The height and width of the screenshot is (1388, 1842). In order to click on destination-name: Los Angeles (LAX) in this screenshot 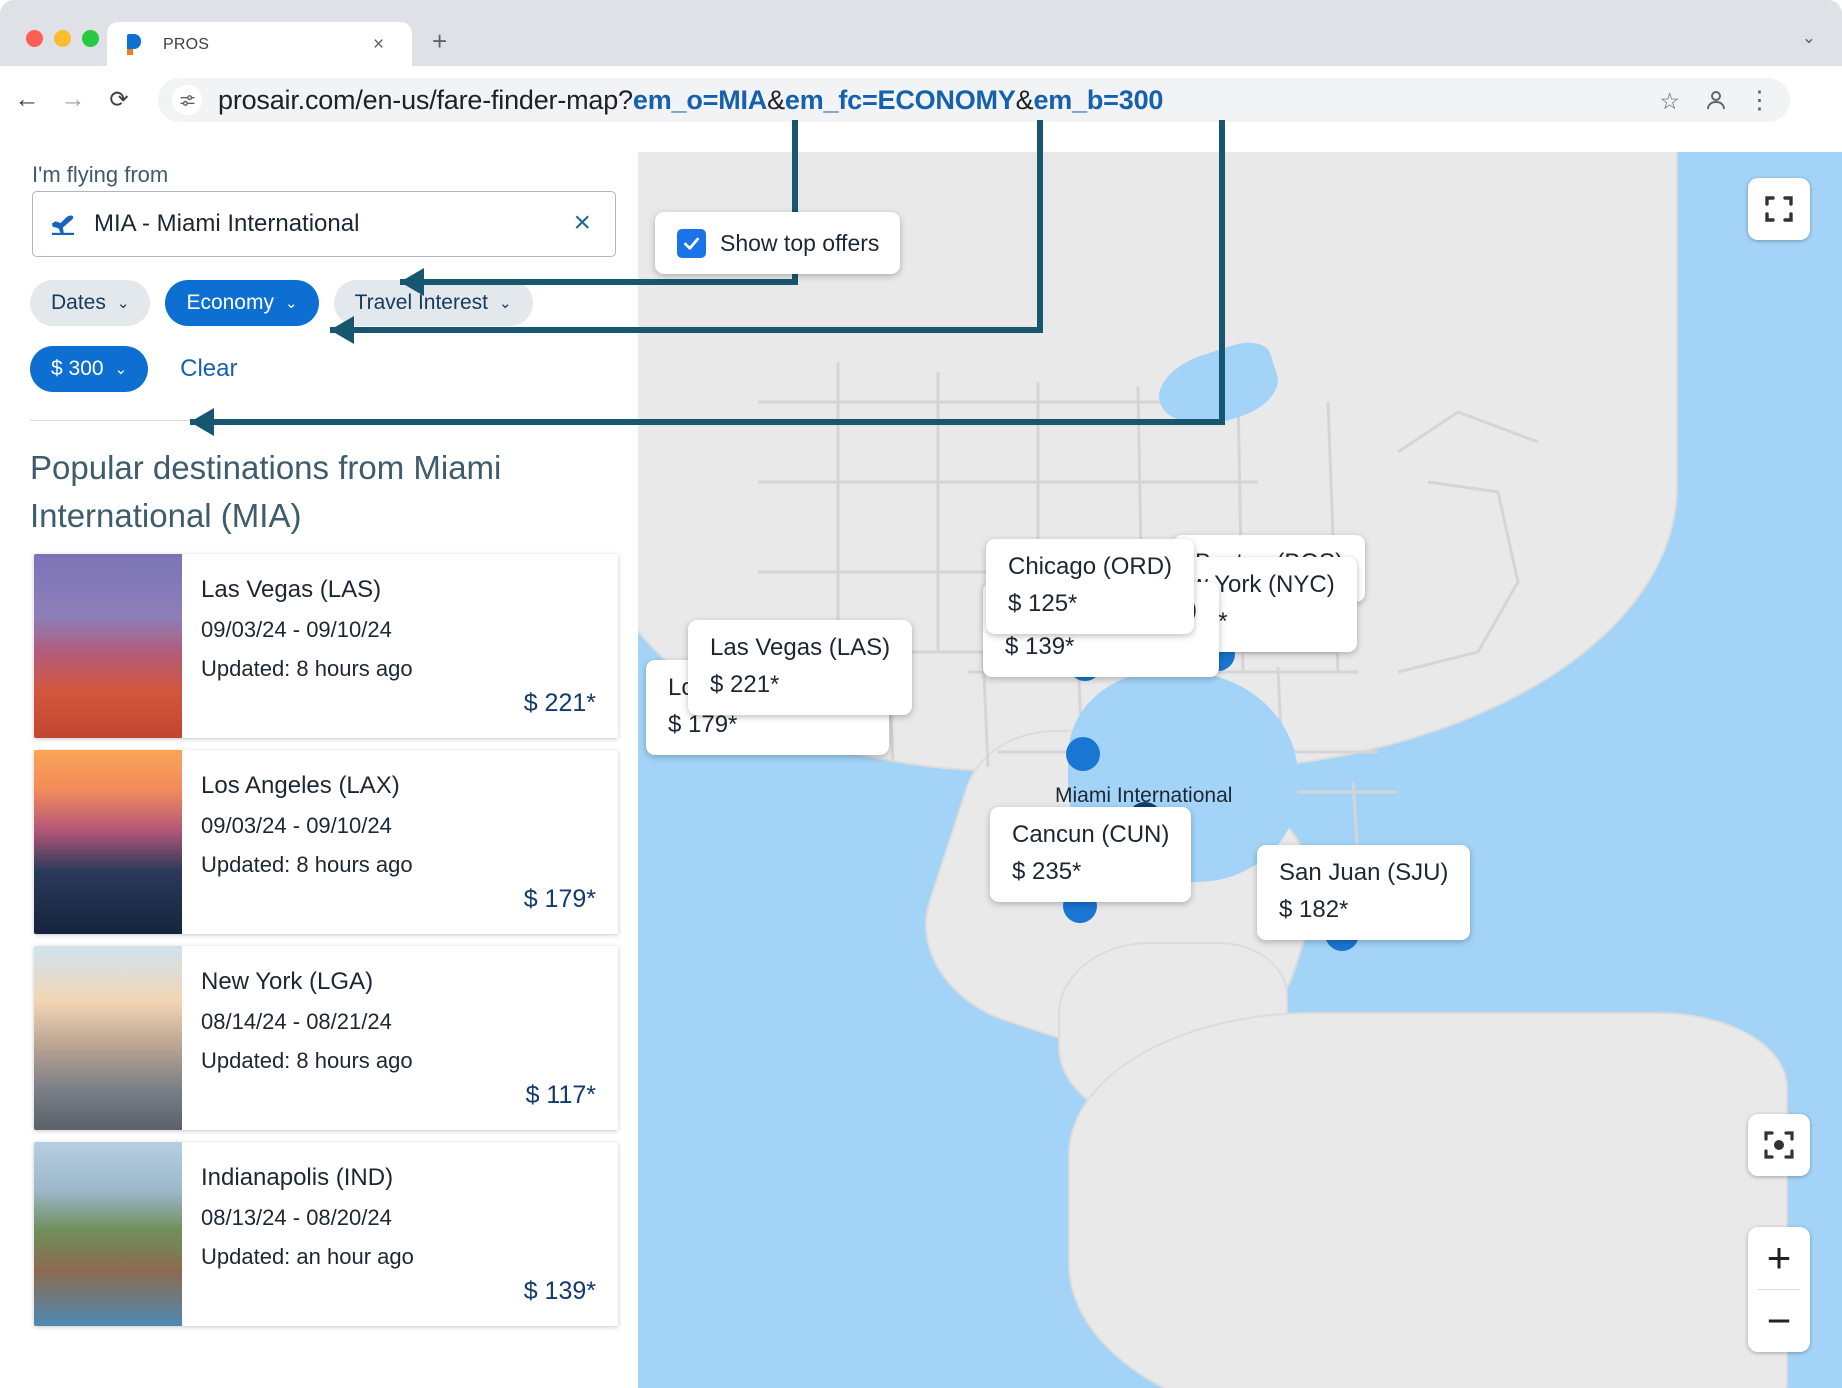, I will do `click(300, 785)`.